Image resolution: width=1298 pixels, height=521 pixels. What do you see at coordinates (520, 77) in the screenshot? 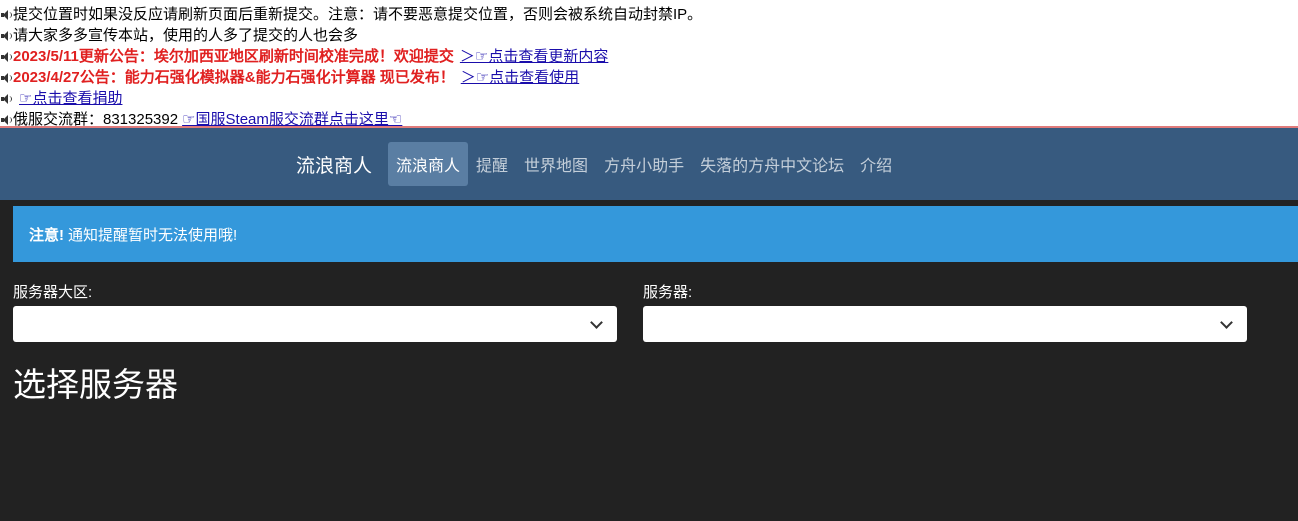
I see `view-usage-link: ＞☞点击查看使用` at bounding box center [520, 77].